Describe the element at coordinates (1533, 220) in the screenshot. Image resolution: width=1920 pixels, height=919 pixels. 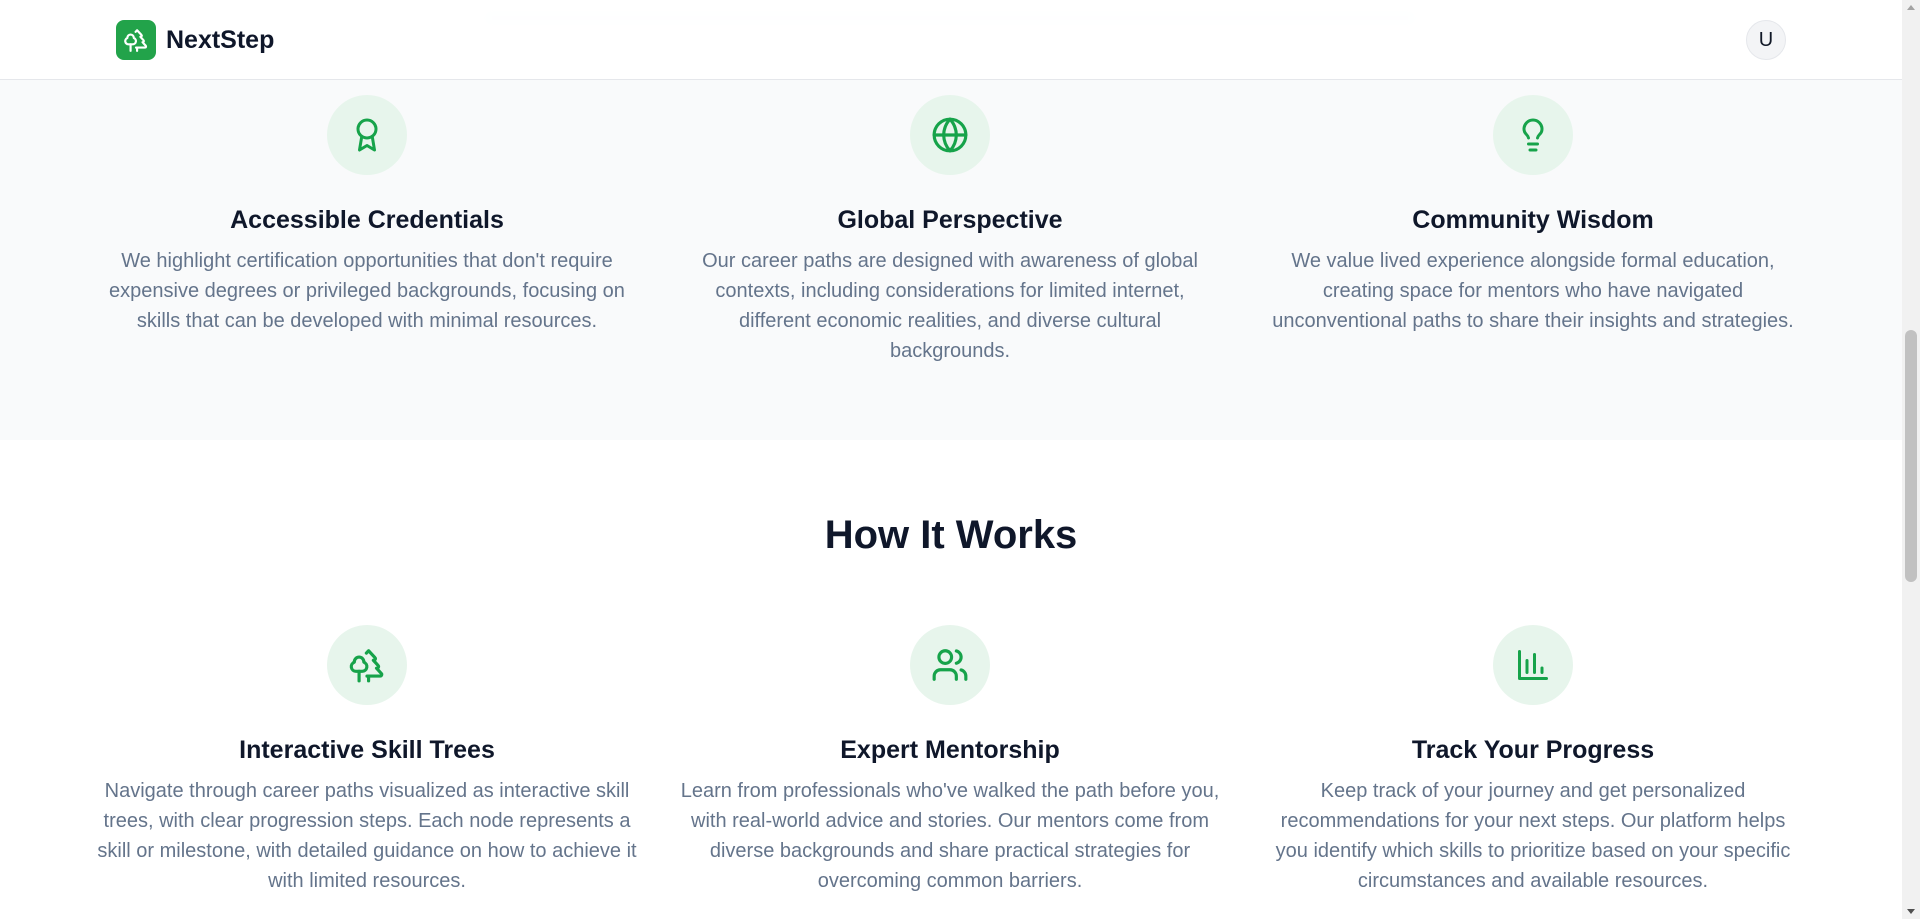
I see `value-title: Community Wisdom` at that location.